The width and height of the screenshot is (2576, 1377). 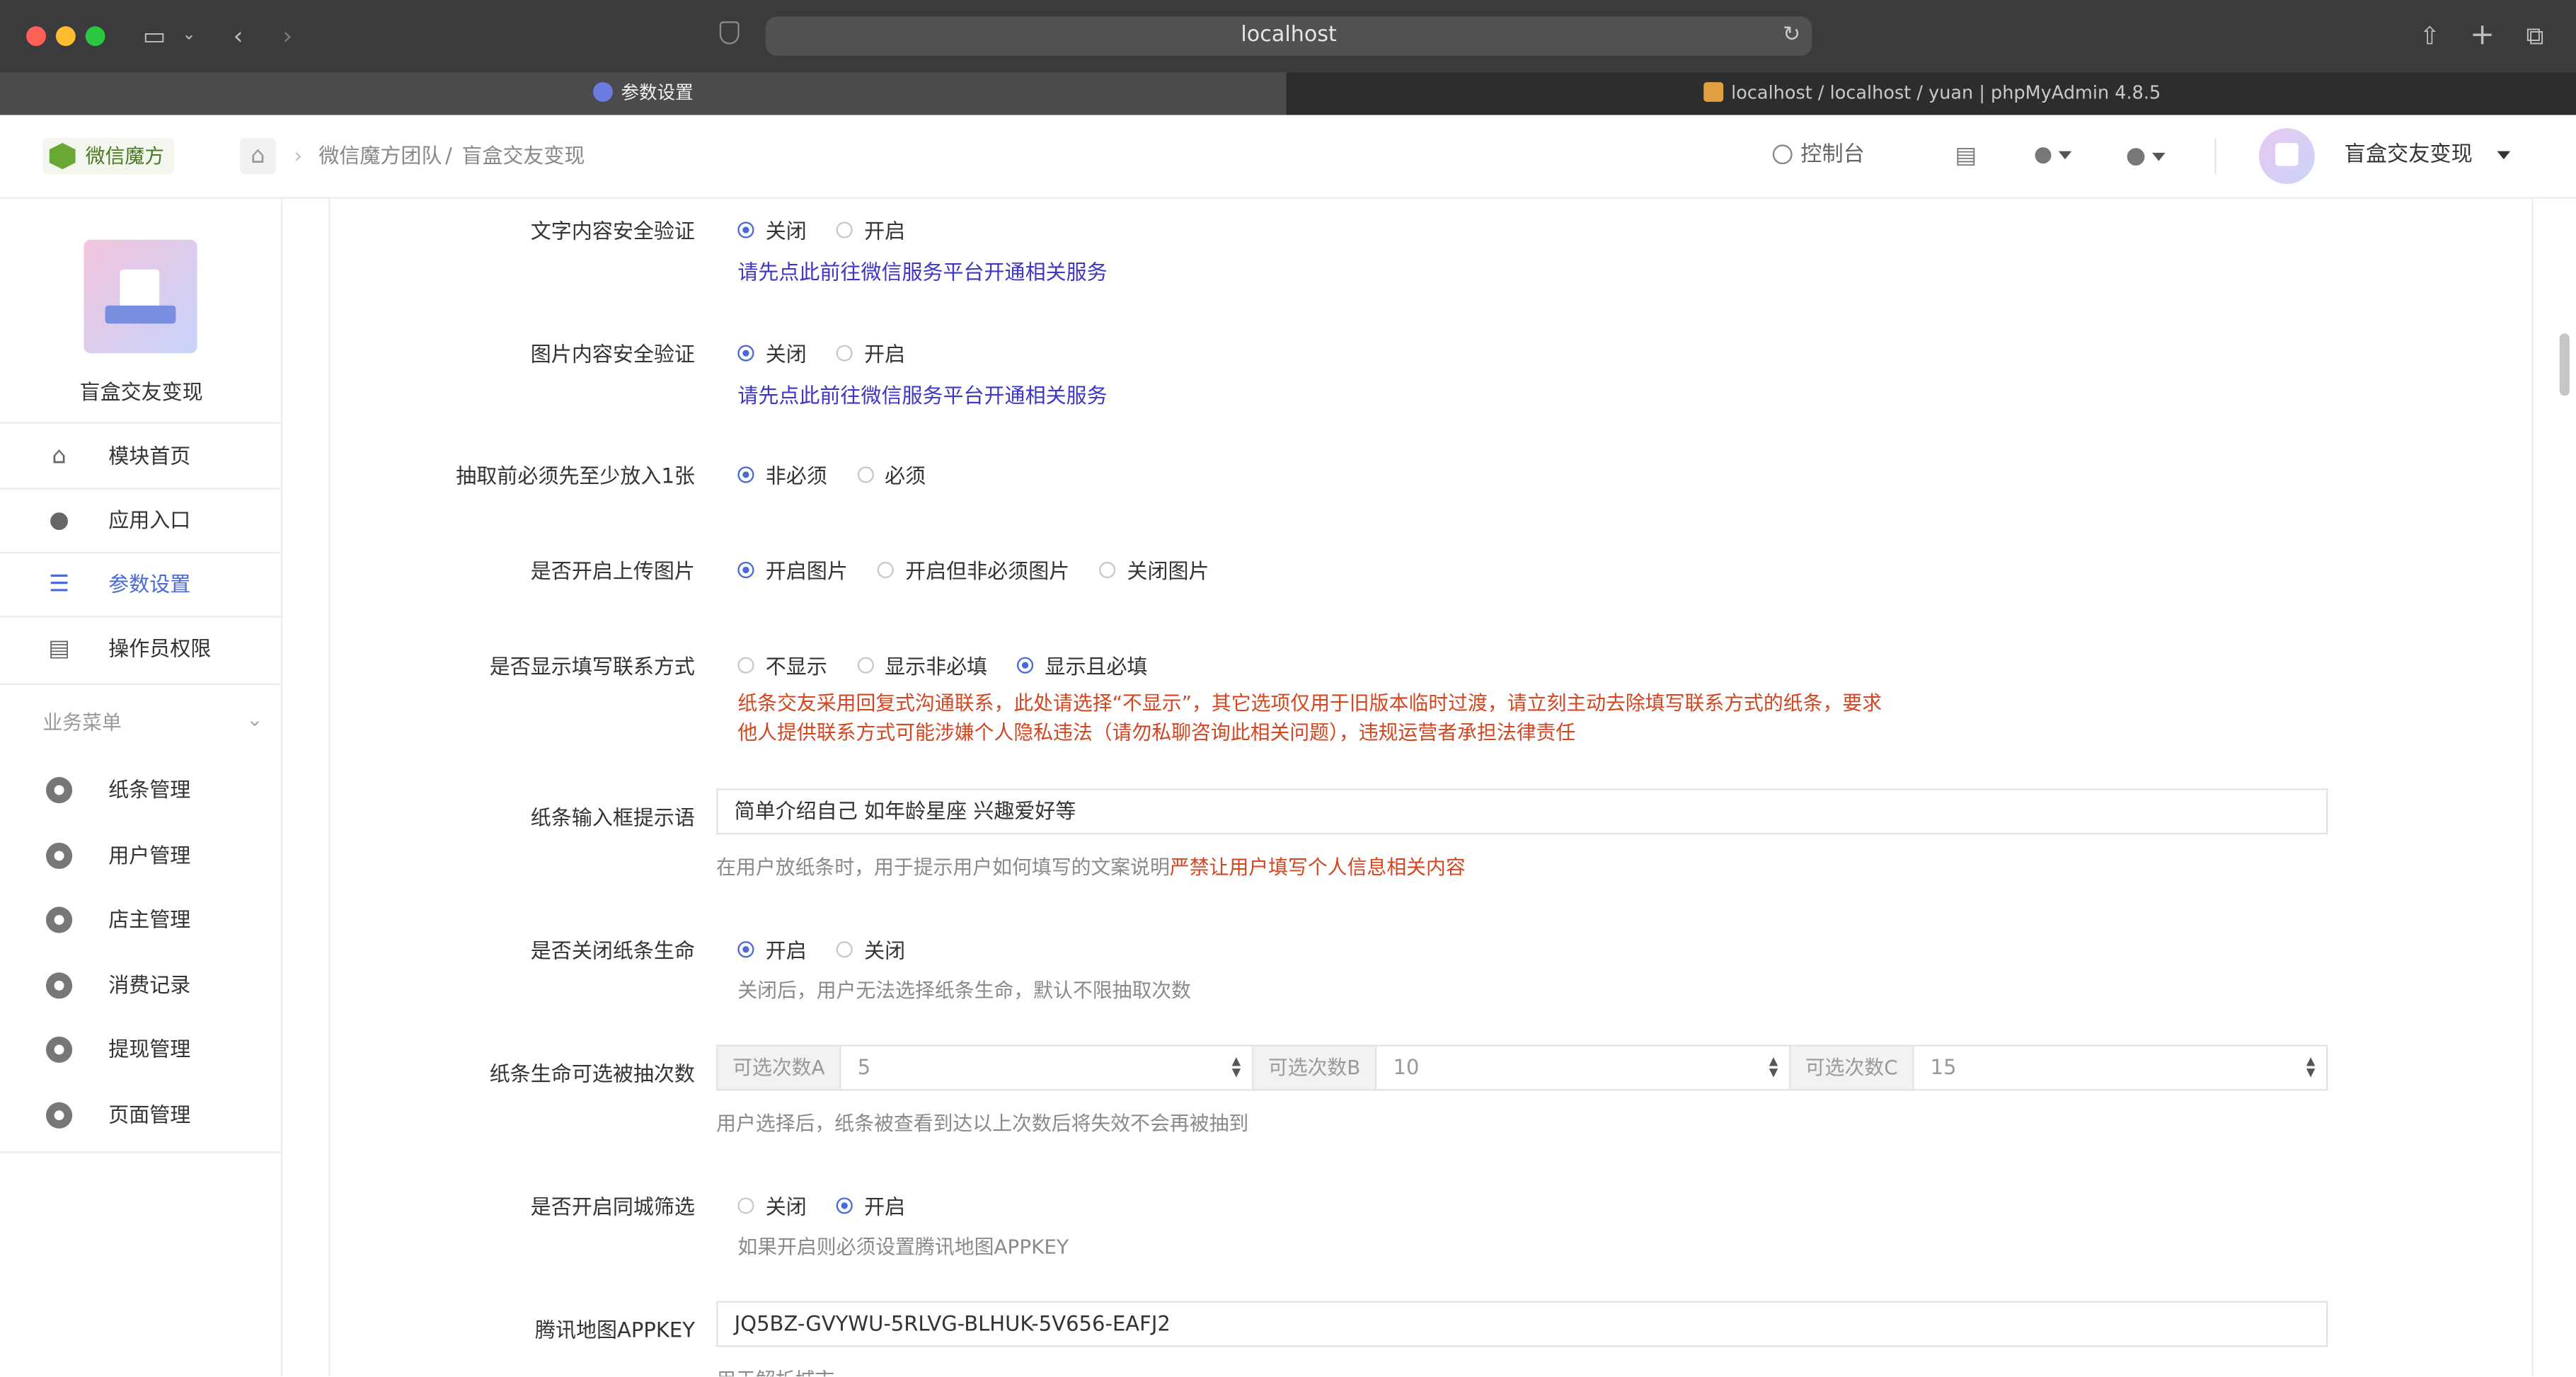 What do you see at coordinates (1713, 92) in the screenshot?
I see `phpmyadmin-favicon-icon` at bounding box center [1713, 92].